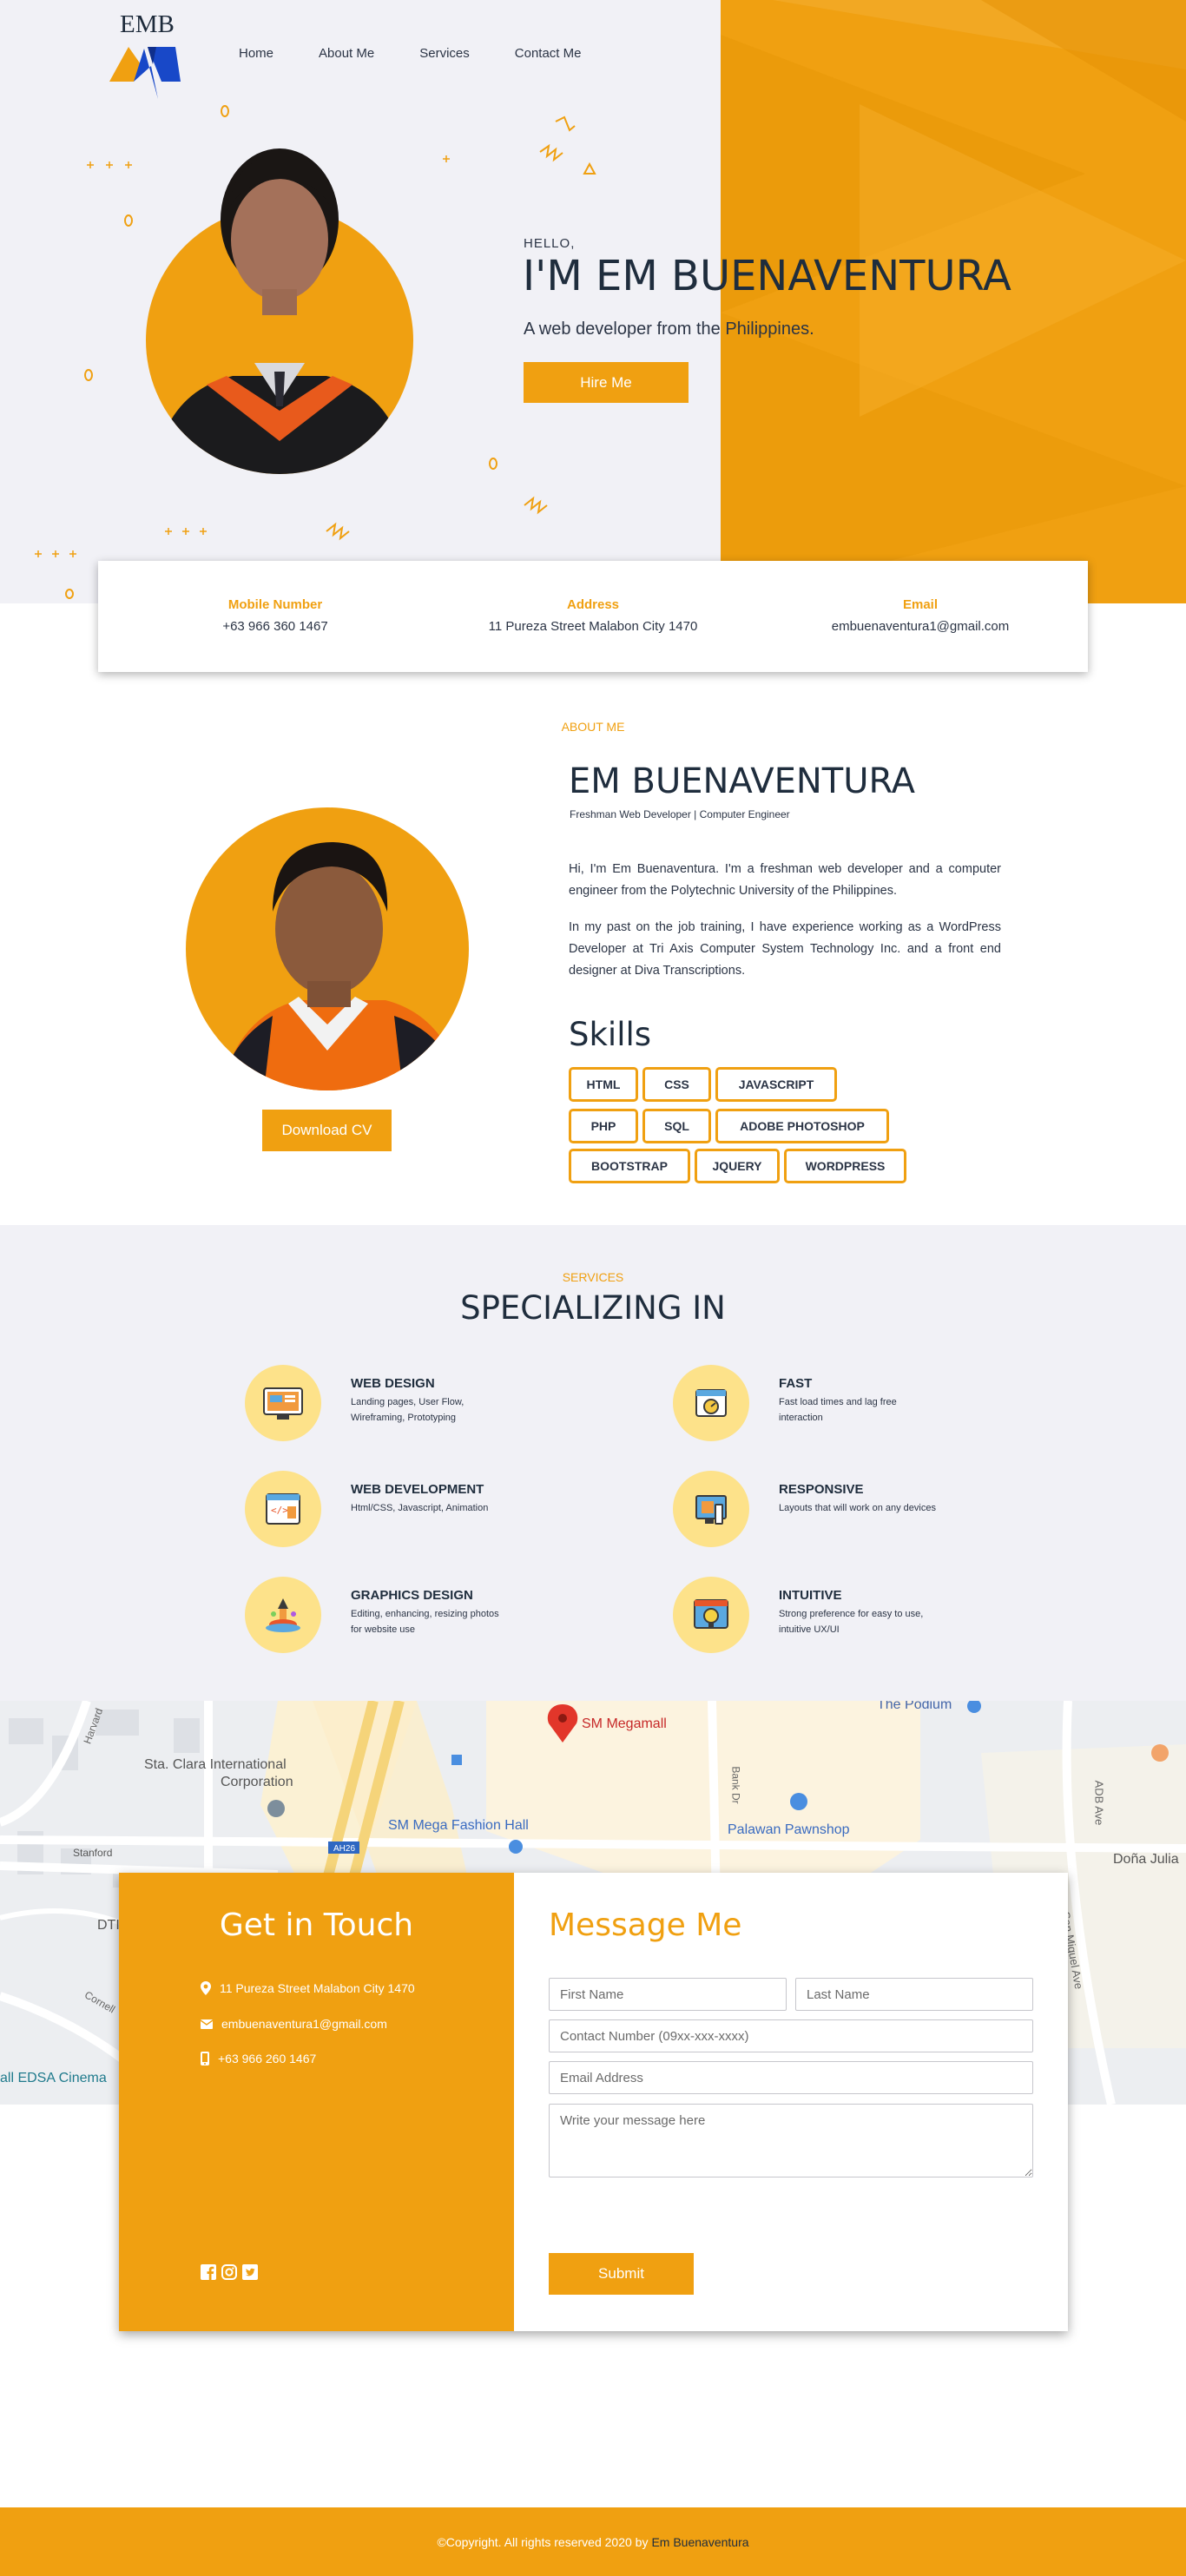  Describe the element at coordinates (93, 1853) in the screenshot. I see `map-label: Stanford` at that location.